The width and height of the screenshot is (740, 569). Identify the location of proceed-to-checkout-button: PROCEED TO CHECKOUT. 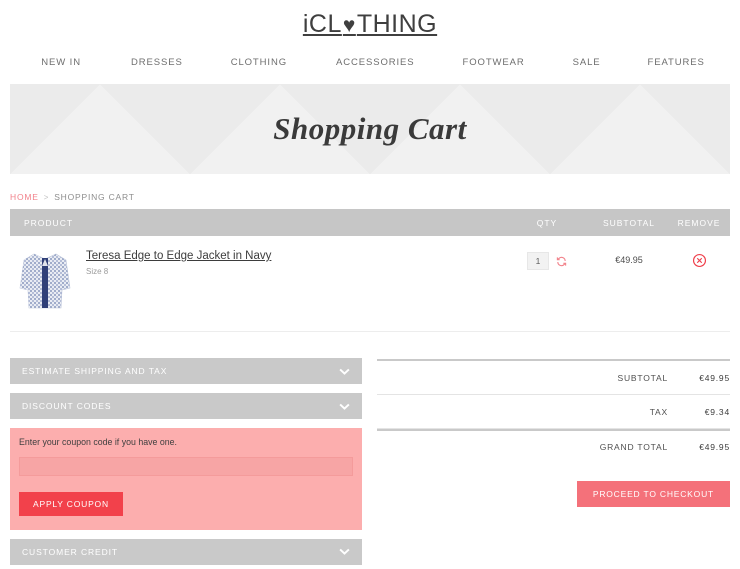
(653, 494).